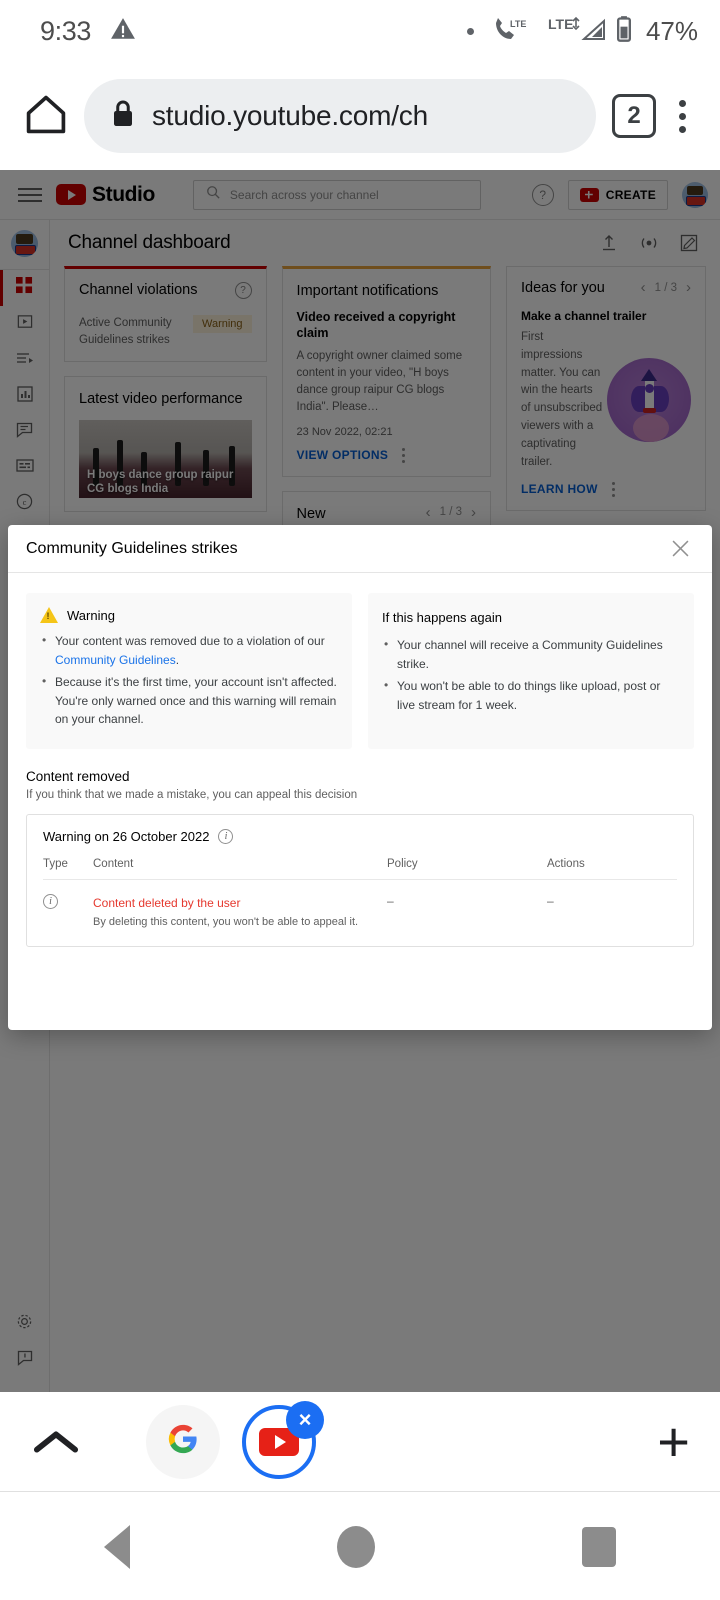  I want to click on android-status-bar: 9:33 LTE LTE 47%, so click(360, 31).